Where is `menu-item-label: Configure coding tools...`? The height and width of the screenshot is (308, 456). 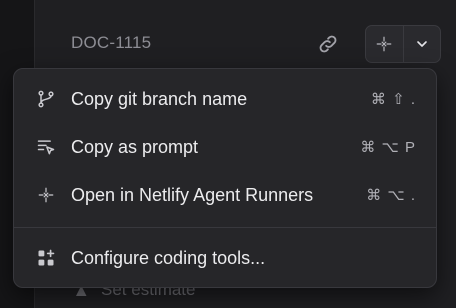 menu-item-label: Configure coding tools... is located at coordinates (168, 258).